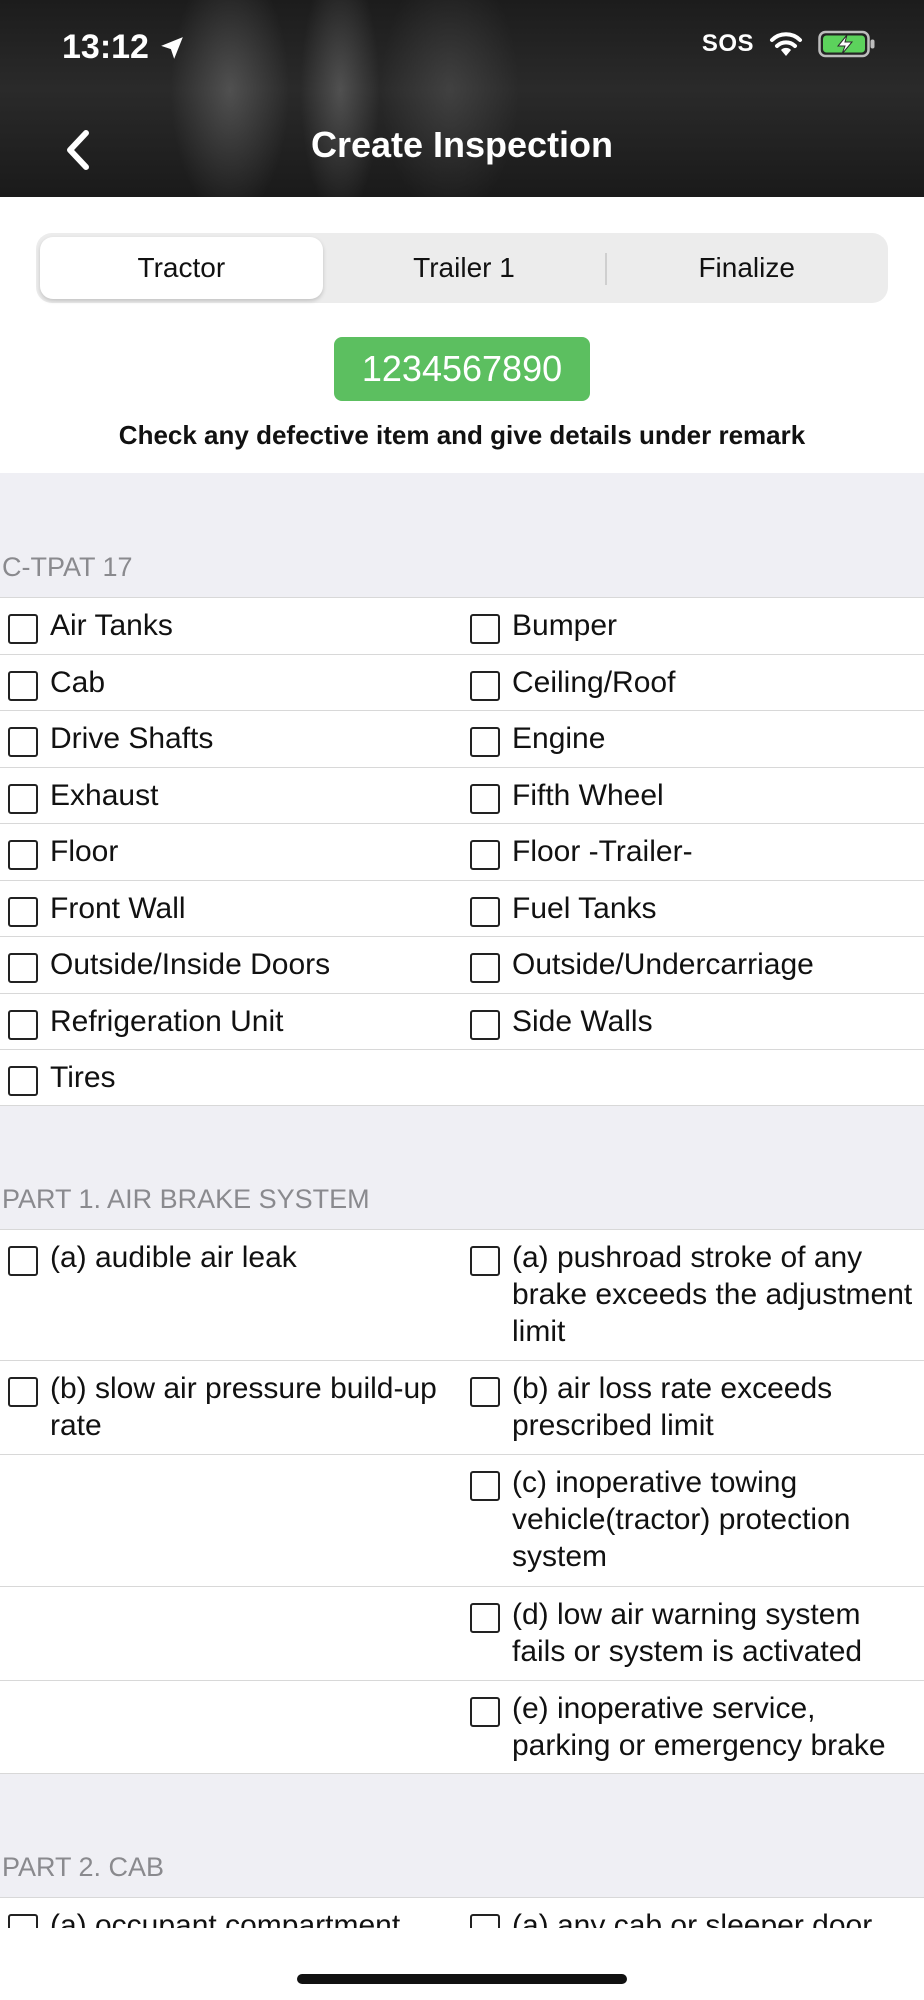 The width and height of the screenshot is (924, 2000). I want to click on checklist-item: Drive Shafts, so click(231, 739).